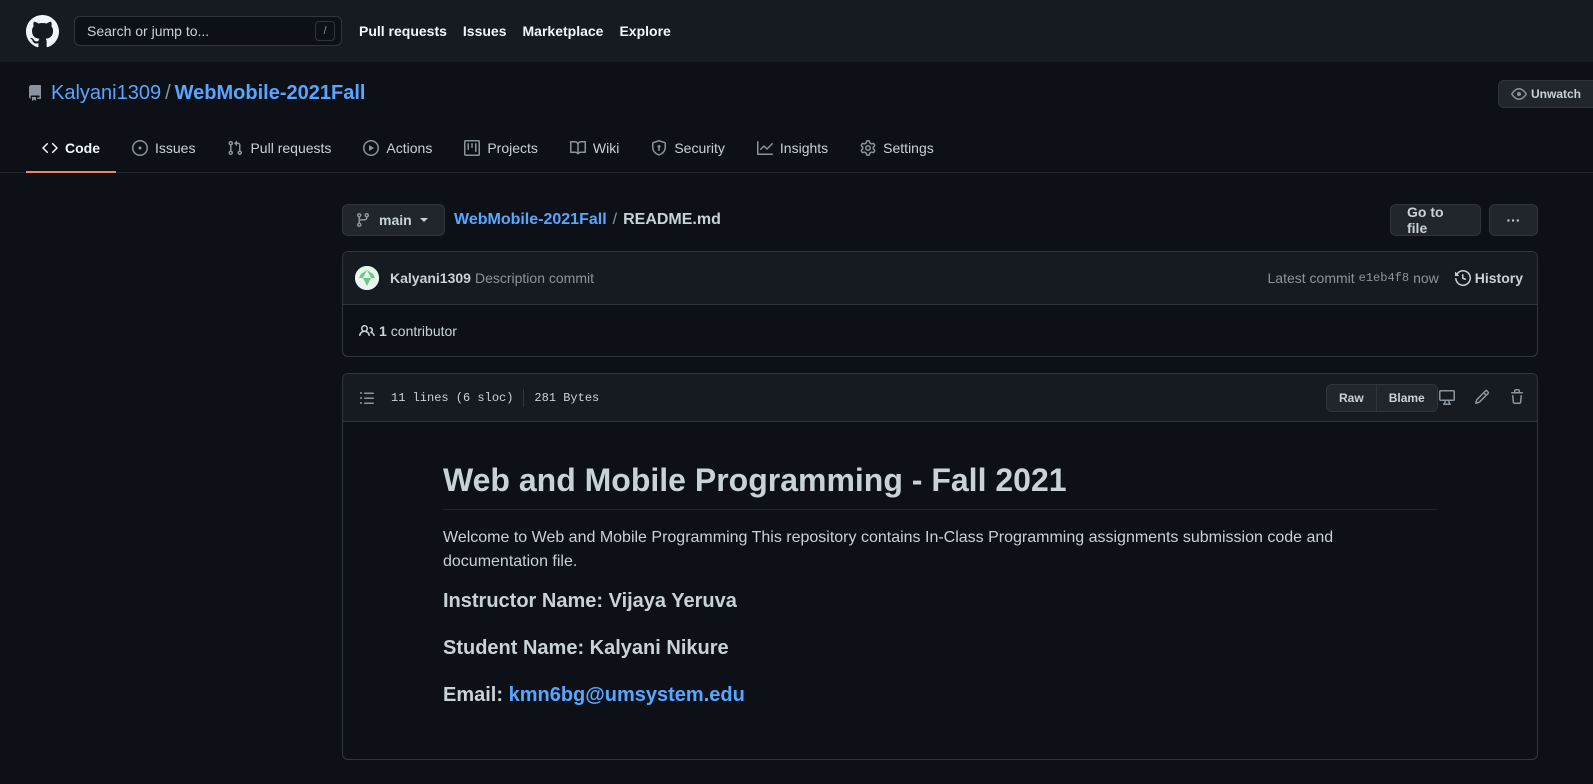 The height and width of the screenshot is (784, 1593). I want to click on tab-label: Security, so click(699, 148).